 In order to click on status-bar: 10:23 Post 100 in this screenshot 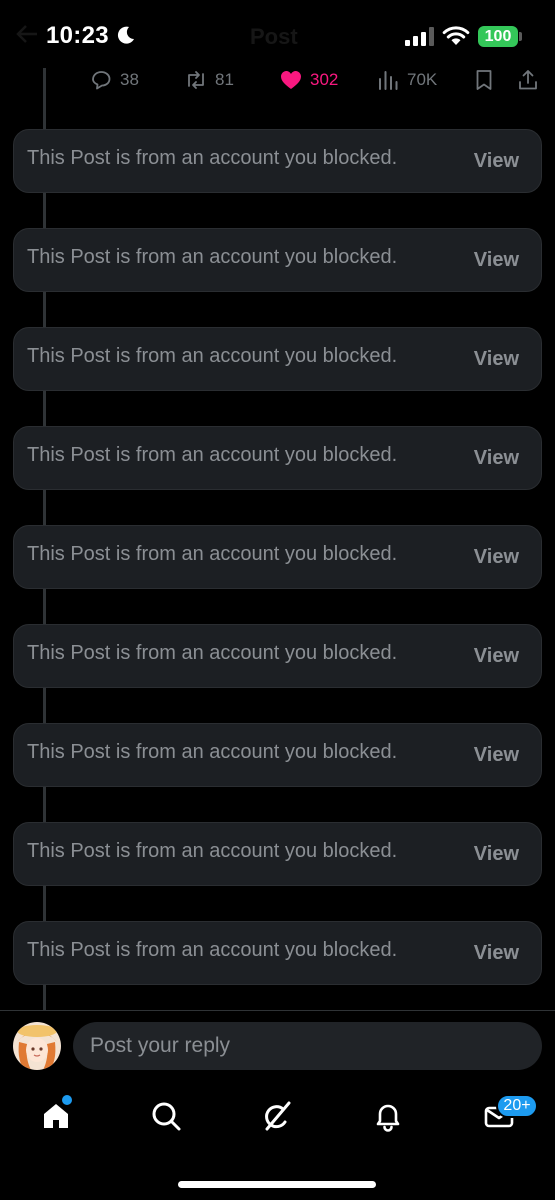, I will do `click(277, 34)`.